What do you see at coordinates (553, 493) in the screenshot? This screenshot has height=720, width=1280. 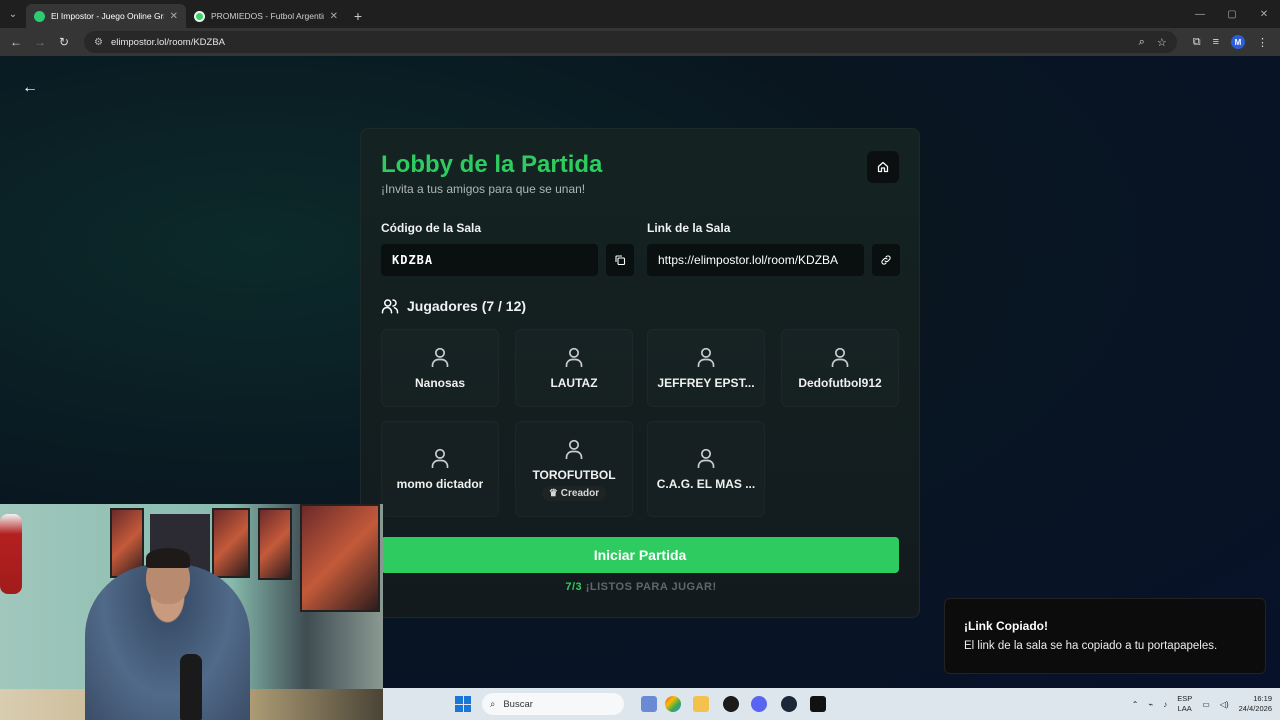 I see `crown-icon: ♛` at bounding box center [553, 493].